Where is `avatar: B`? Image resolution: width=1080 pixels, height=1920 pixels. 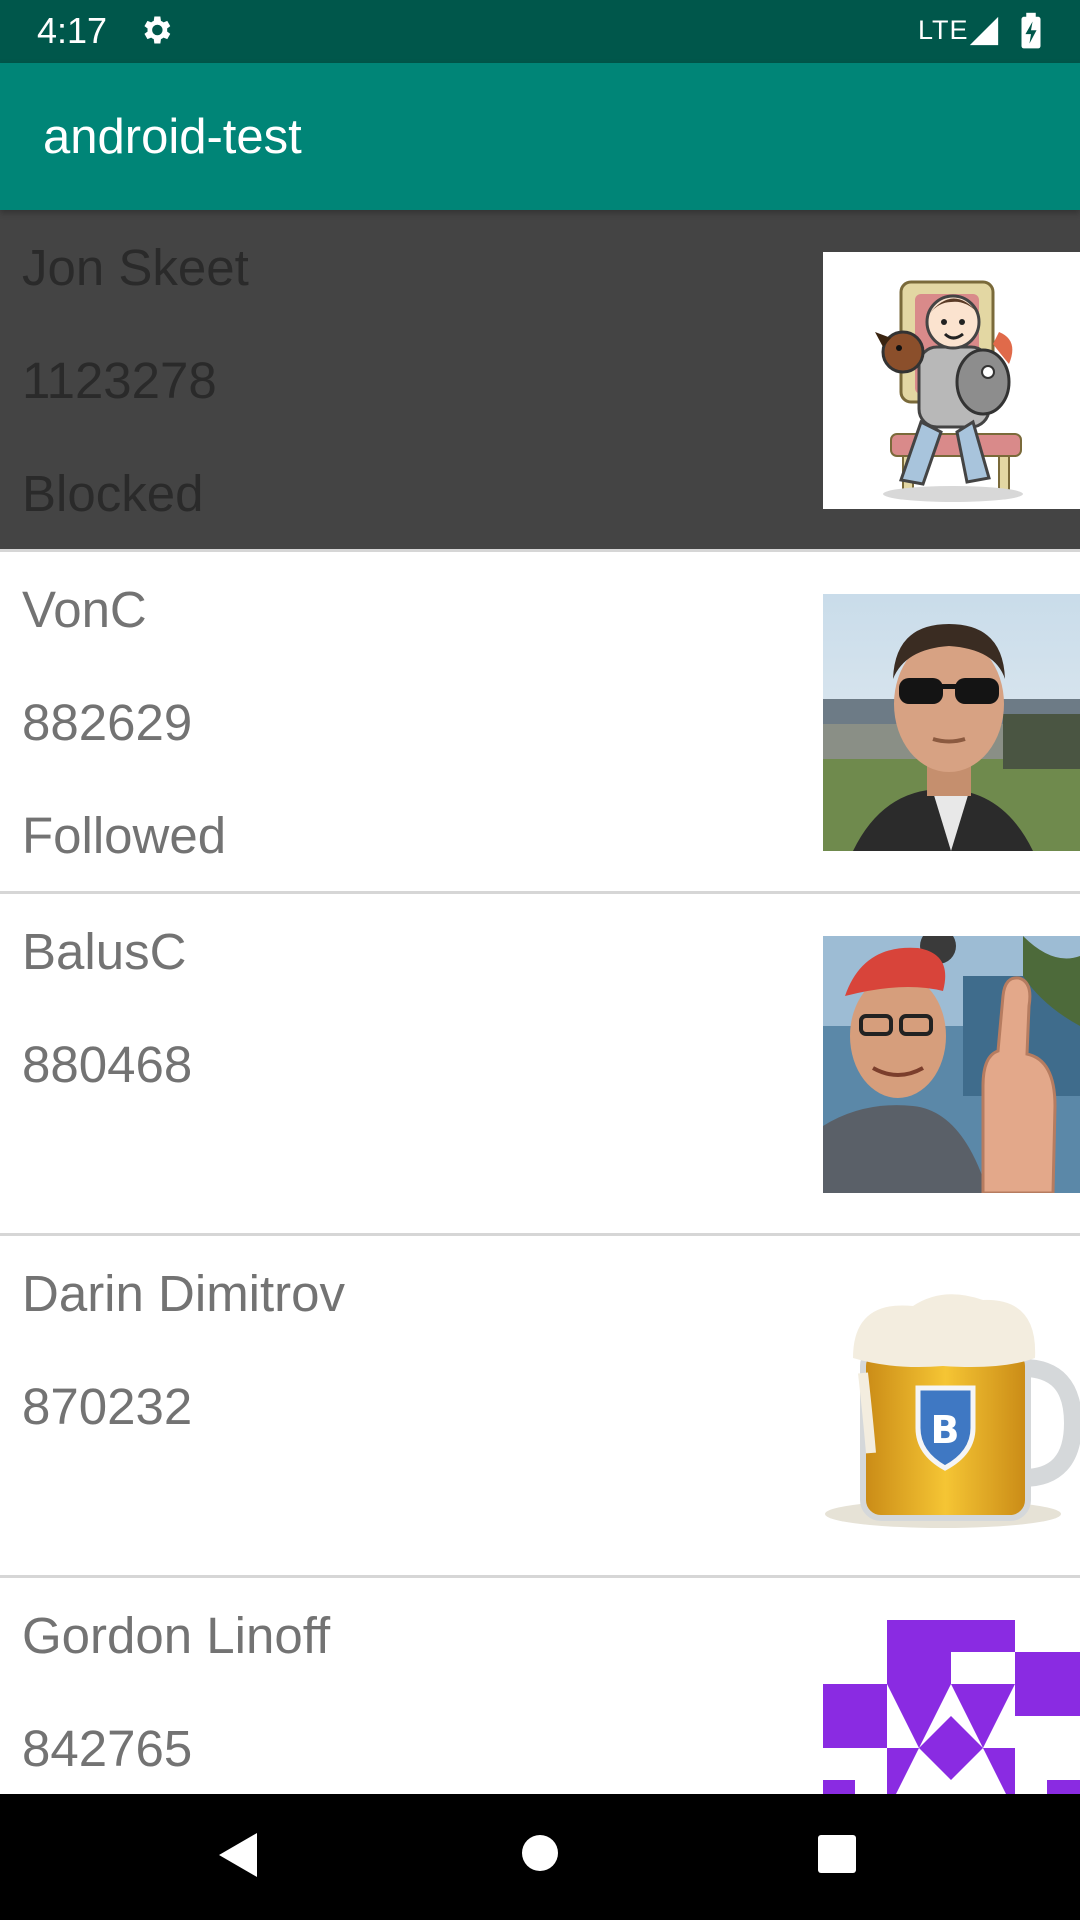 avatar: B is located at coordinates (951, 1406).